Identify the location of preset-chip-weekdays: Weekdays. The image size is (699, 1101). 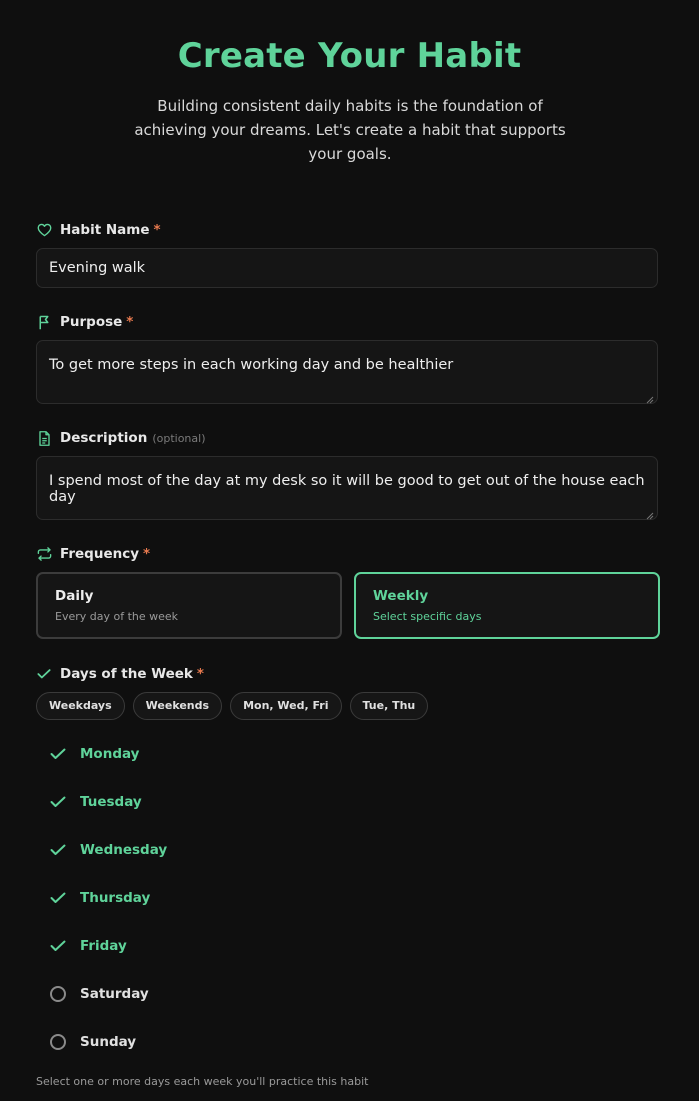
(80, 706).